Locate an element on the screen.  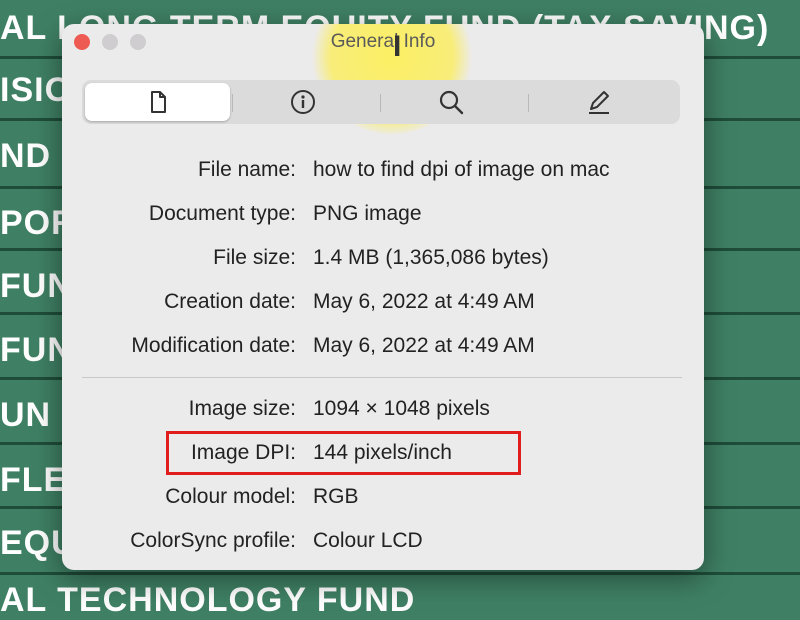
info-icon is located at coordinates (302, 102).